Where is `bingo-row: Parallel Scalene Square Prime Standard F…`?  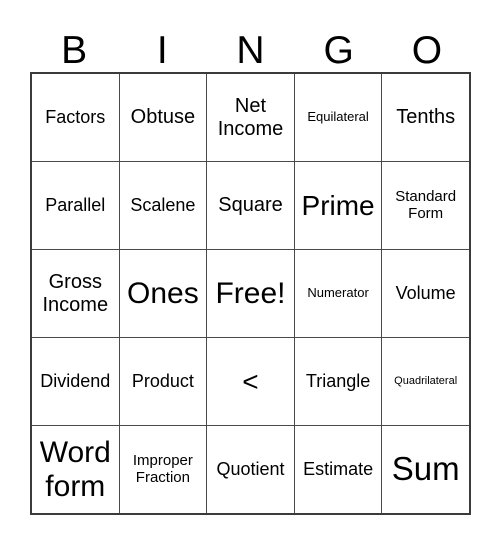
bingo-row: Parallel Scalene Square Prime Standard F… is located at coordinates (250, 206).